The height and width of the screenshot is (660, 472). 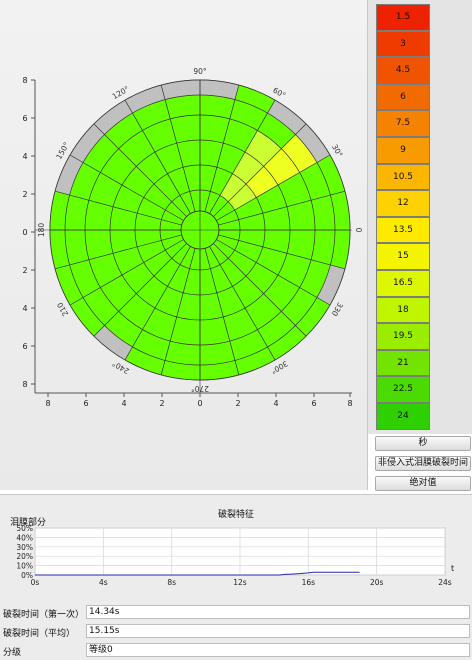 What do you see at coordinates (24, 566) in the screenshot?
I see `rupture-y-tick-label: 10%` at bounding box center [24, 566].